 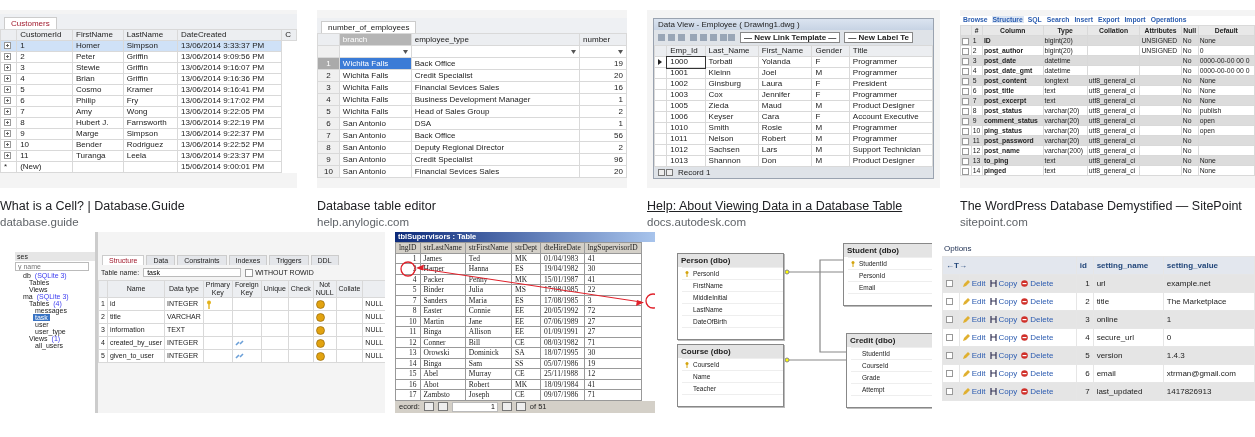 I want to click on table-row: 1013 Shannon Don M Product Designer, so click(x=793, y=161).